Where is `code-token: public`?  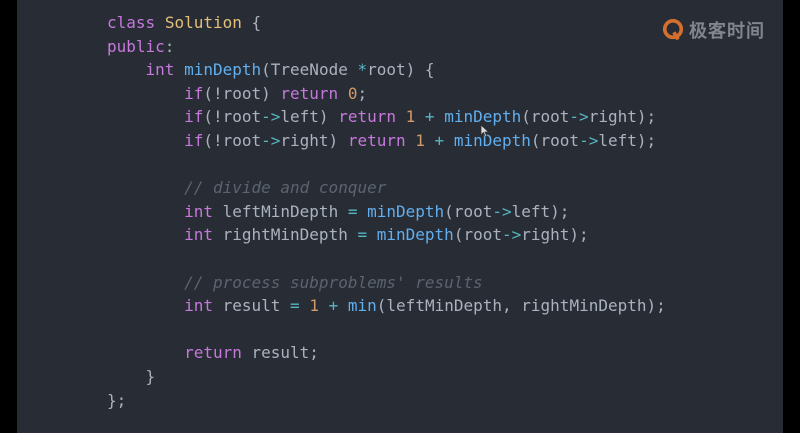
code-token: public is located at coordinates (136, 46).